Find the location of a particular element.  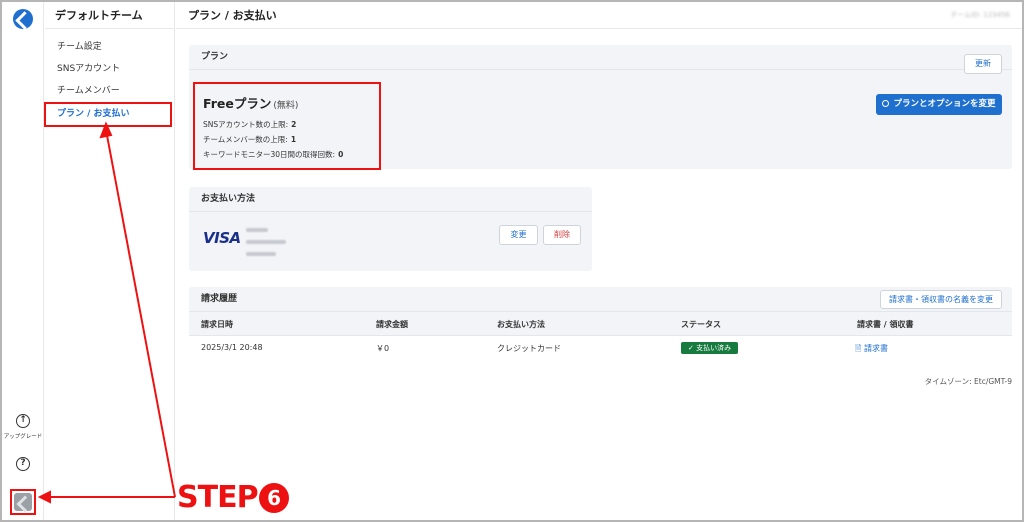

check-icon: ✓ is located at coordinates (692, 348).